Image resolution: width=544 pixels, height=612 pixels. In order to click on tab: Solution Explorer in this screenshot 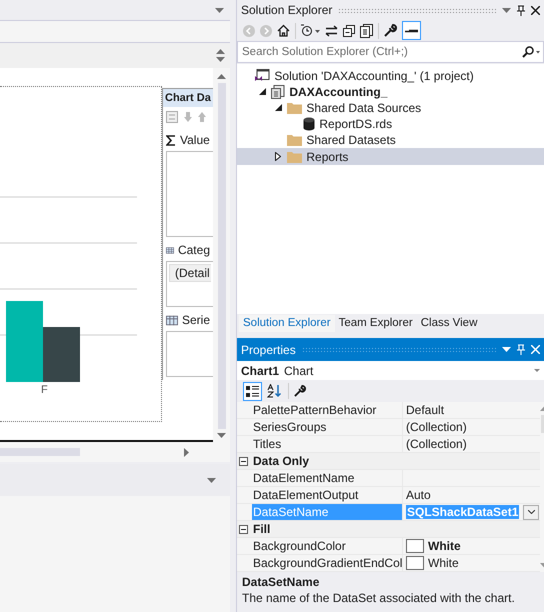, I will do `click(287, 323)`.